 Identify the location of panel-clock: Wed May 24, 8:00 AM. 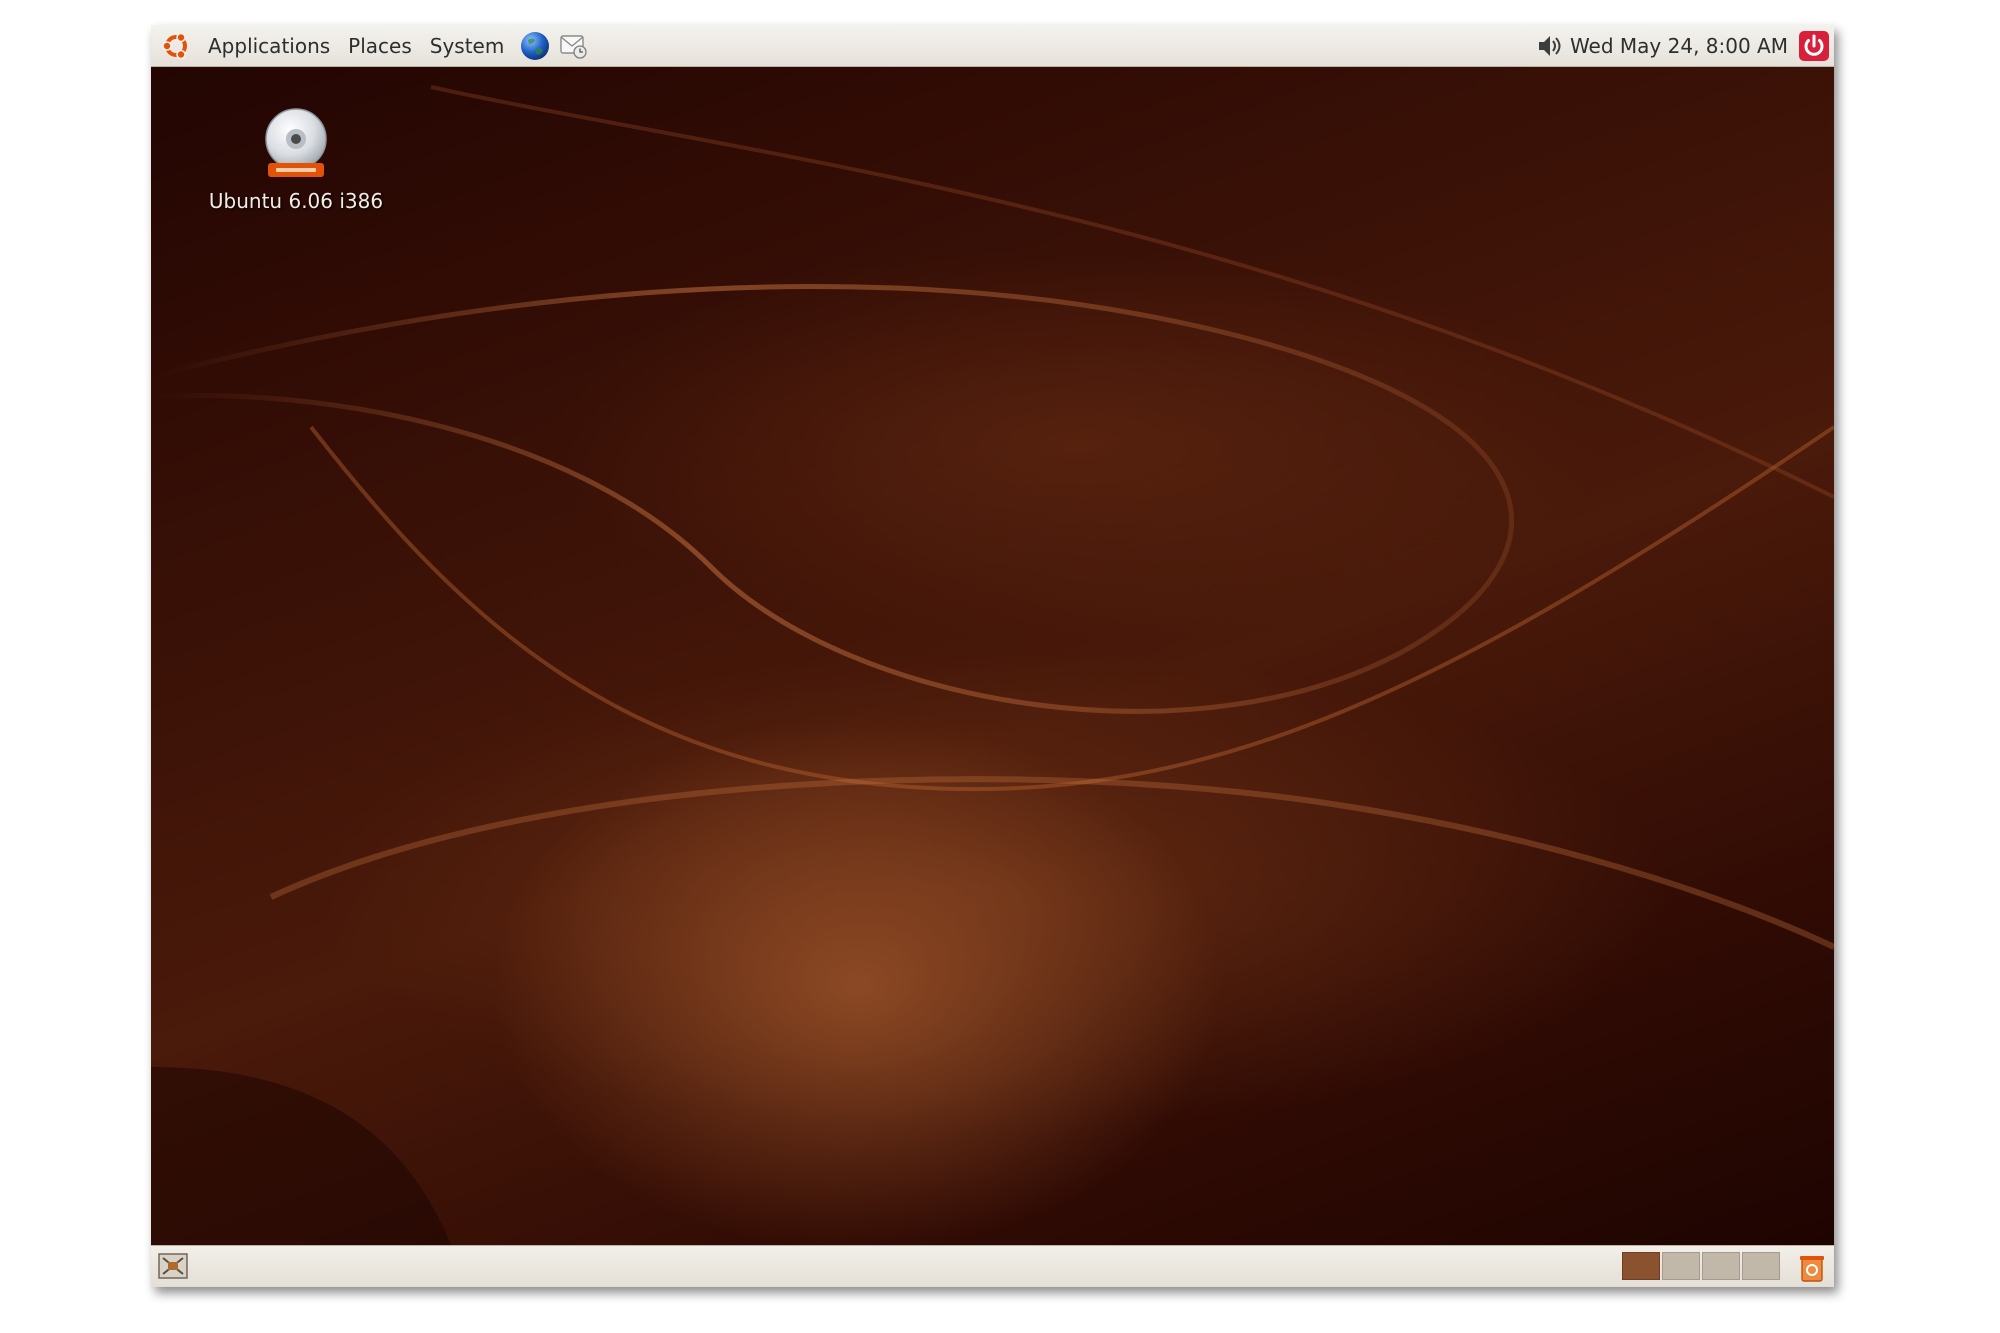
(1679, 46).